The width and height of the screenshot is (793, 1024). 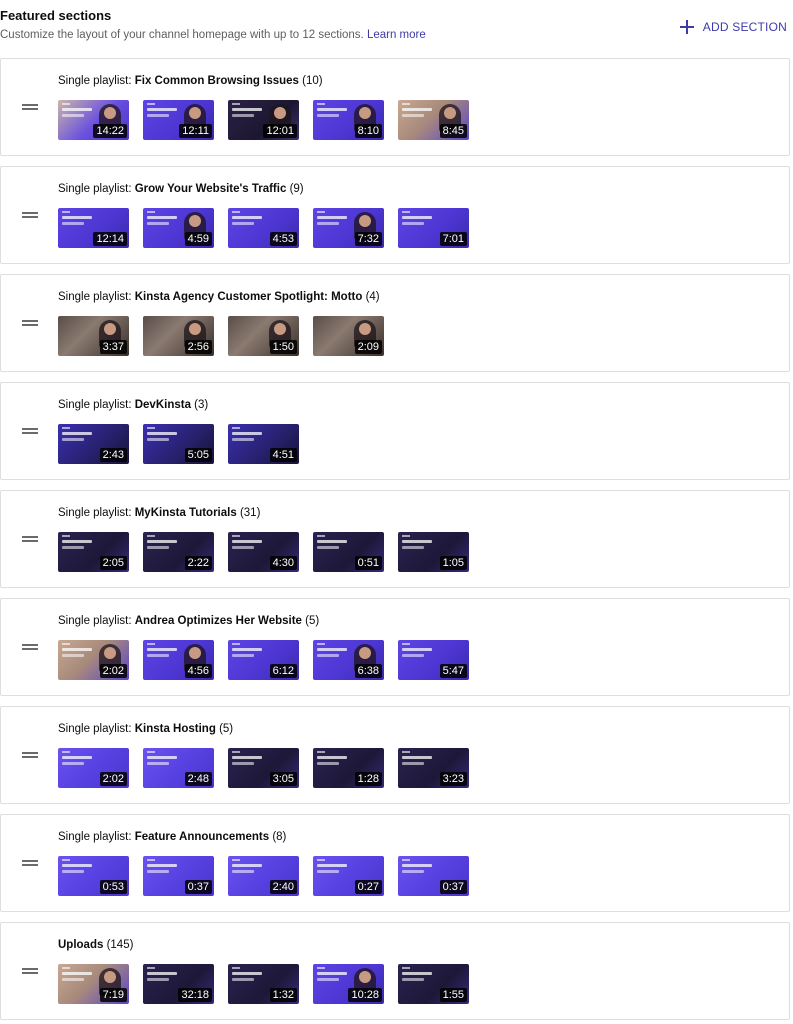 I want to click on video-thumbnail: 5:05, so click(x=178, y=444).